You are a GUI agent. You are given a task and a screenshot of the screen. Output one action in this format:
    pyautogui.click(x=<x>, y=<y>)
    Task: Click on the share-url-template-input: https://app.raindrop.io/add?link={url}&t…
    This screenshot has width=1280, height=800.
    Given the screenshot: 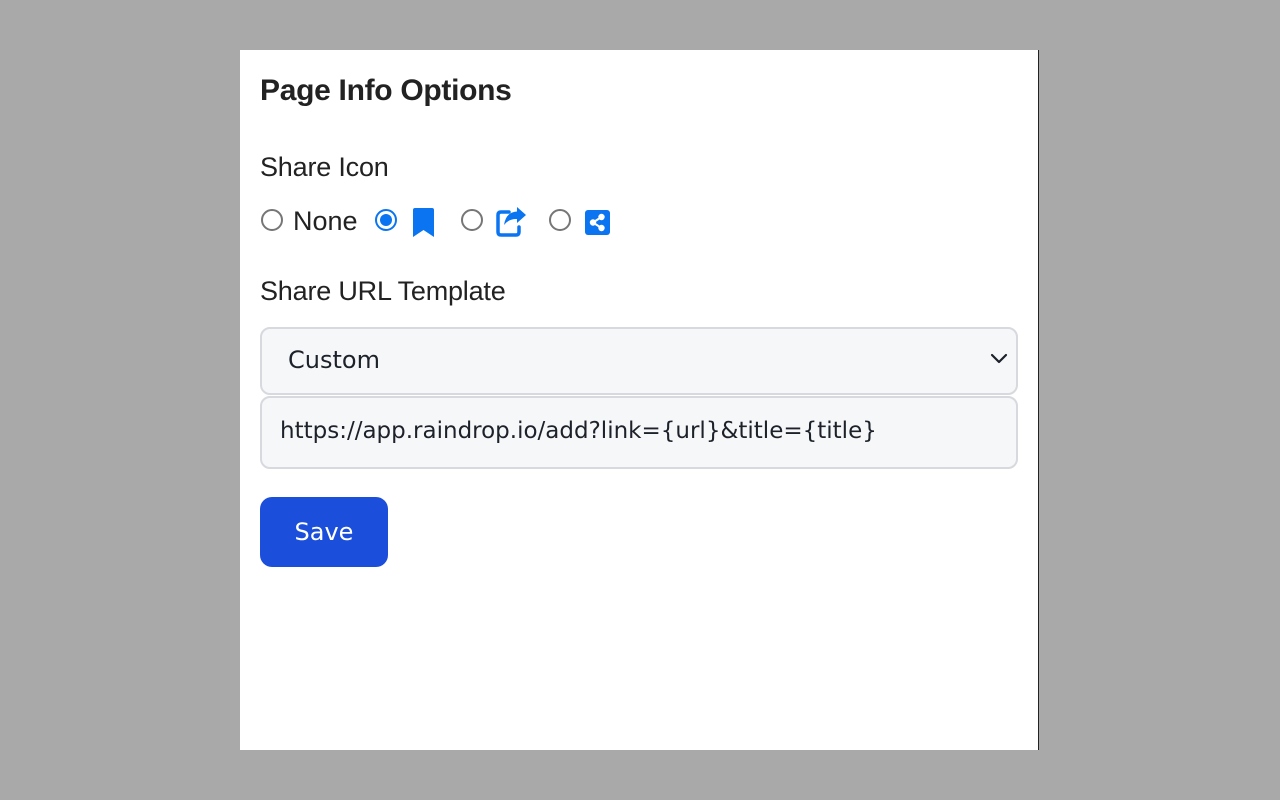 What is the action you would take?
    pyautogui.click(x=639, y=432)
    